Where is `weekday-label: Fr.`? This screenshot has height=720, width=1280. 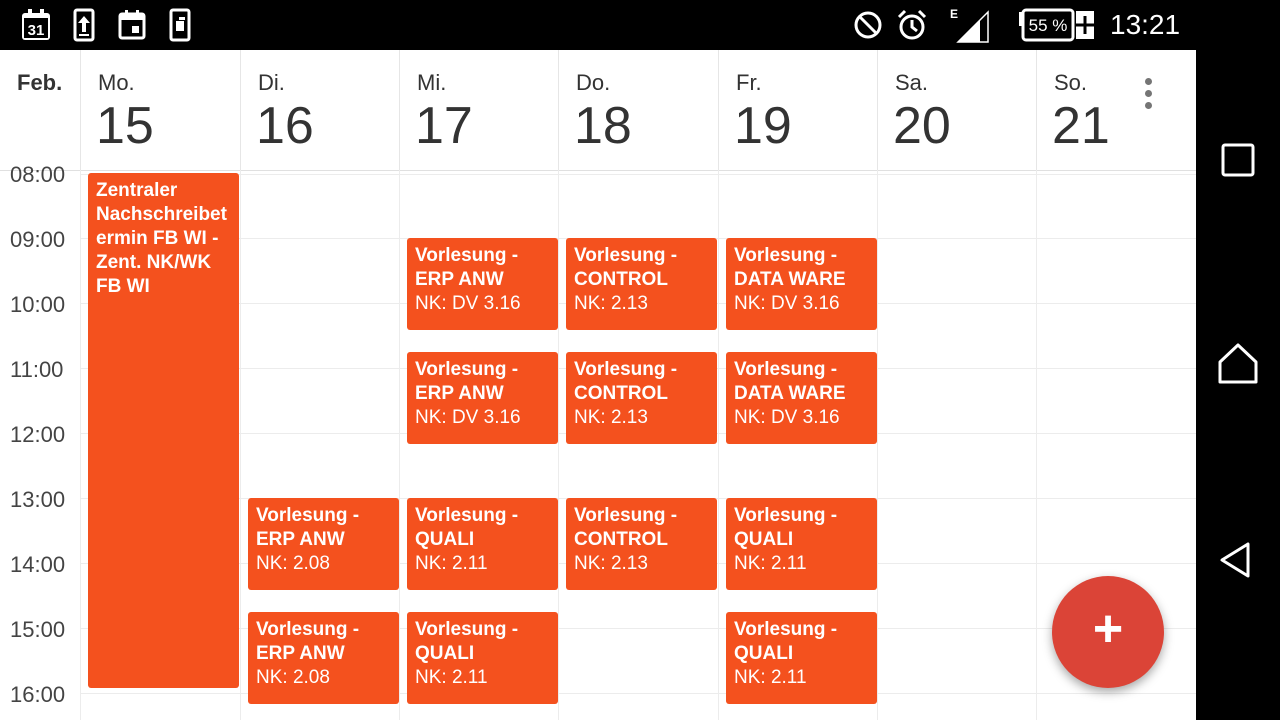 weekday-label: Fr. is located at coordinates (749, 82).